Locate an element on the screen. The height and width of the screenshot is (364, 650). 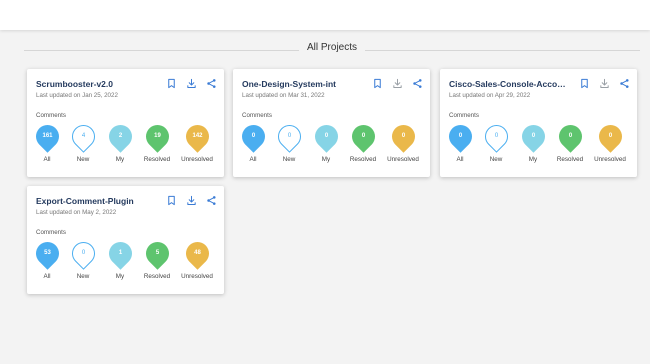
pin-marker-icon: 142 is located at coordinates (197, 136).